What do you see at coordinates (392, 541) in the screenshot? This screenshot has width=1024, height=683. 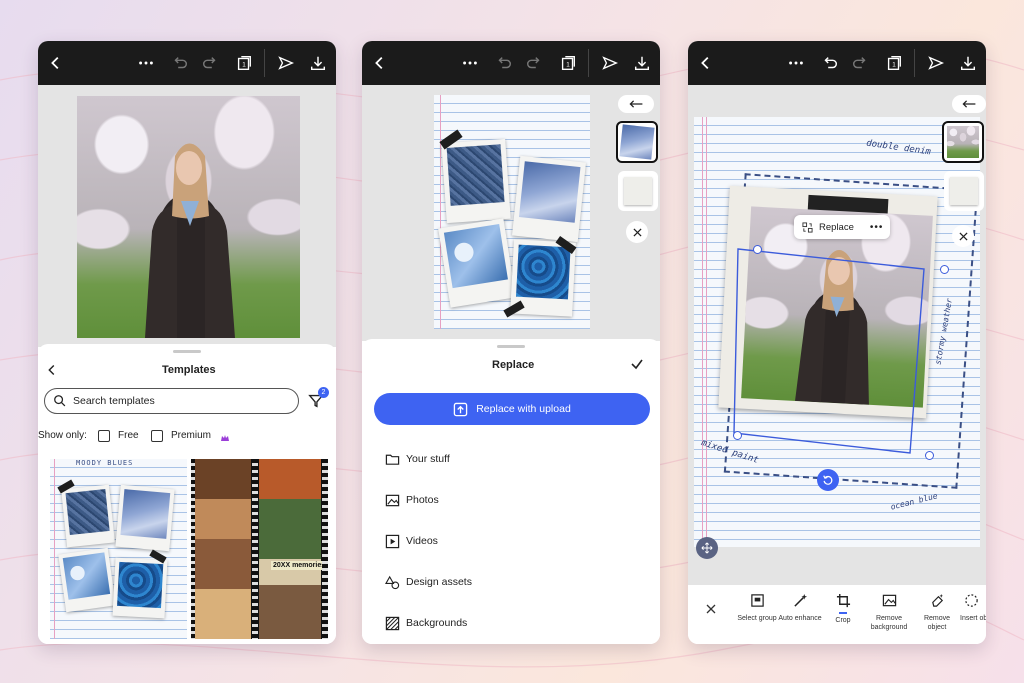 I see `play-icon` at bounding box center [392, 541].